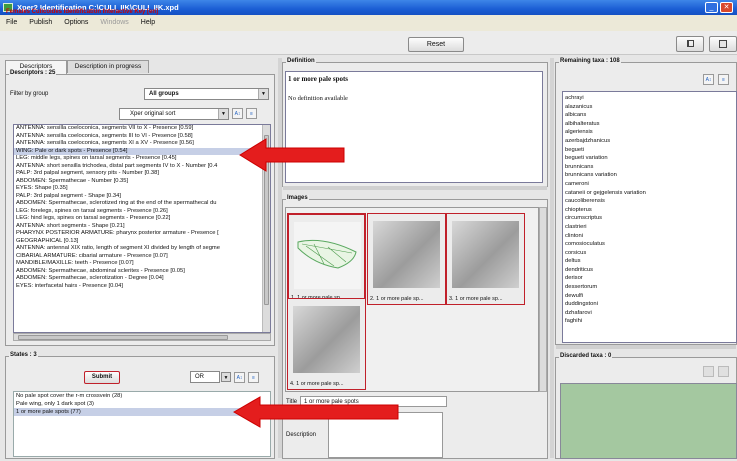 The height and width of the screenshot is (461, 737). What do you see at coordinates (210, 377) in the screenshot?
I see `operator-select: OR ▼` at bounding box center [210, 377].